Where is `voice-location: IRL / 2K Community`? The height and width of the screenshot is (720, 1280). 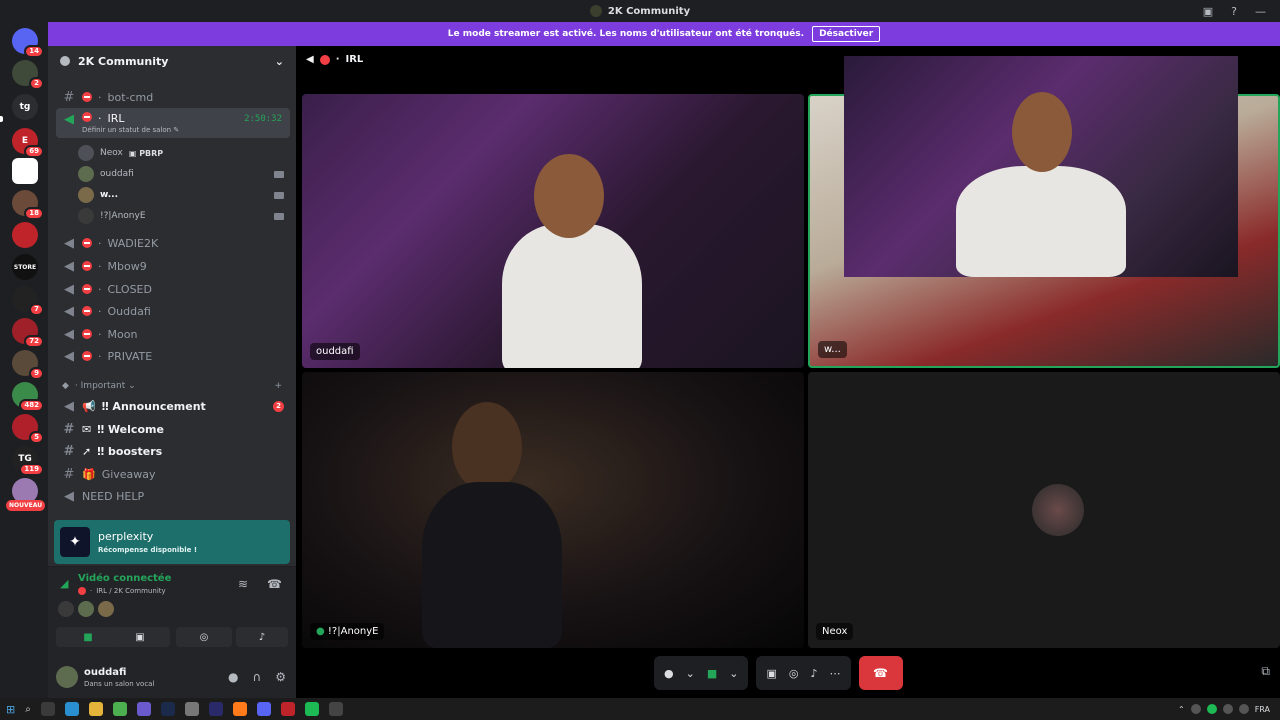 voice-location: IRL / 2K Community is located at coordinates (130, 591).